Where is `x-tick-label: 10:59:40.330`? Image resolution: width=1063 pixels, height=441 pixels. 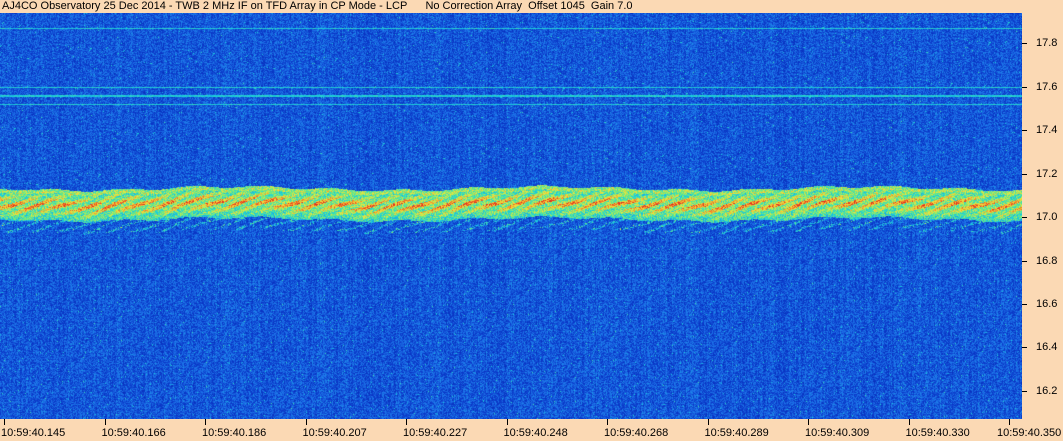 x-tick-label: 10:59:40.330 is located at coordinates (937, 433).